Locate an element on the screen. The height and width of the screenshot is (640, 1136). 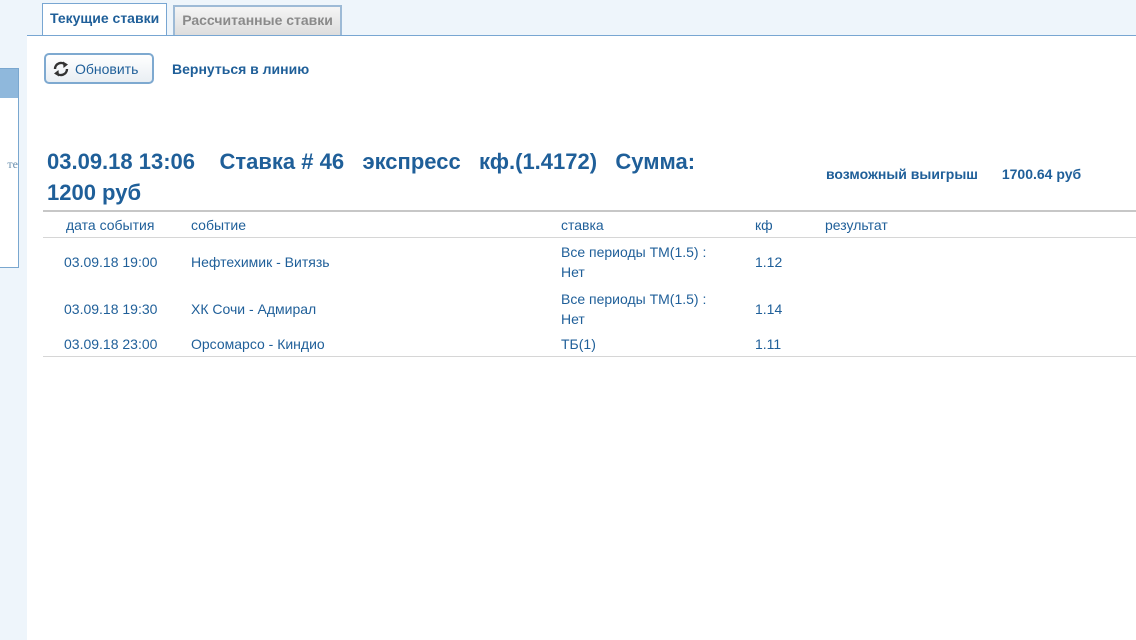
bet-sum-label: Сумма: is located at coordinates (655, 161).